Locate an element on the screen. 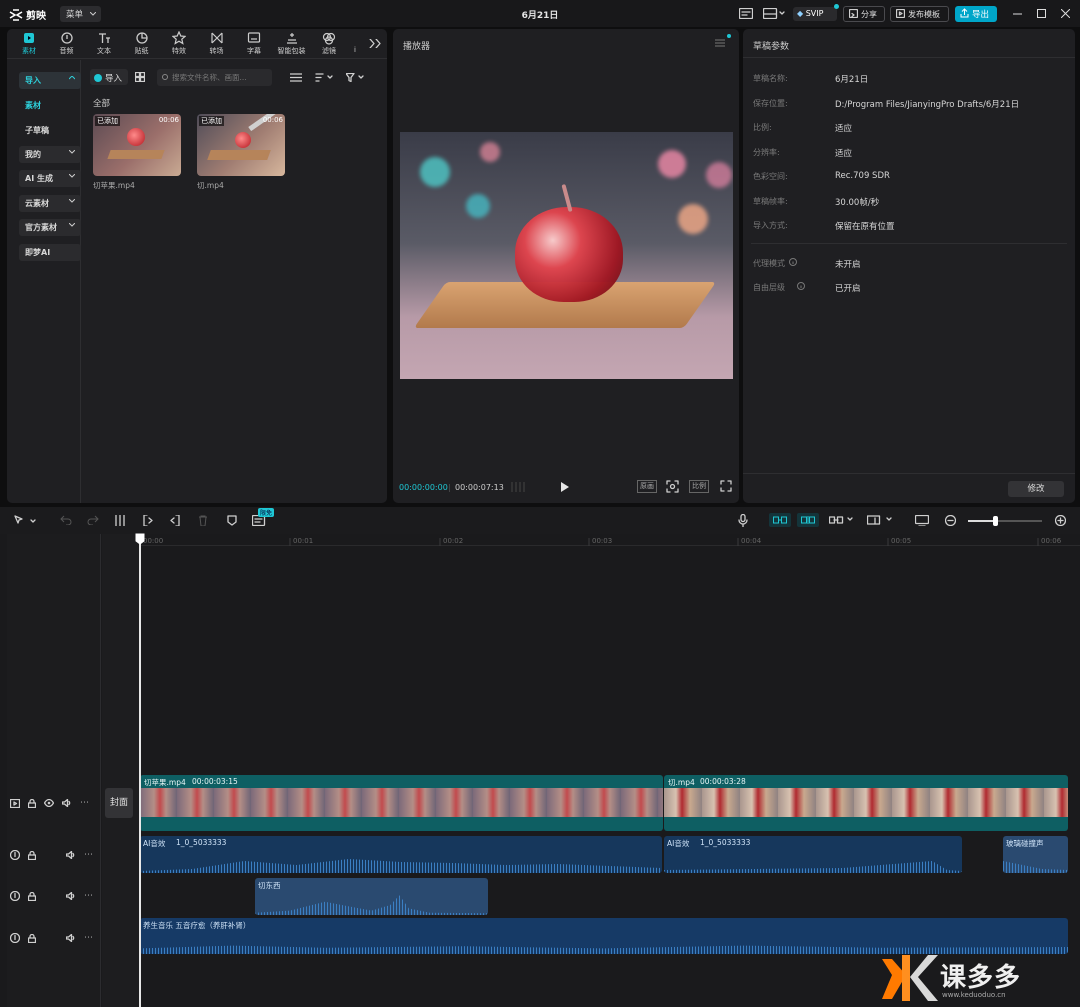 This screenshot has width=1080, height=1007. publish-template-button: 发布模板 is located at coordinates (919, 14).